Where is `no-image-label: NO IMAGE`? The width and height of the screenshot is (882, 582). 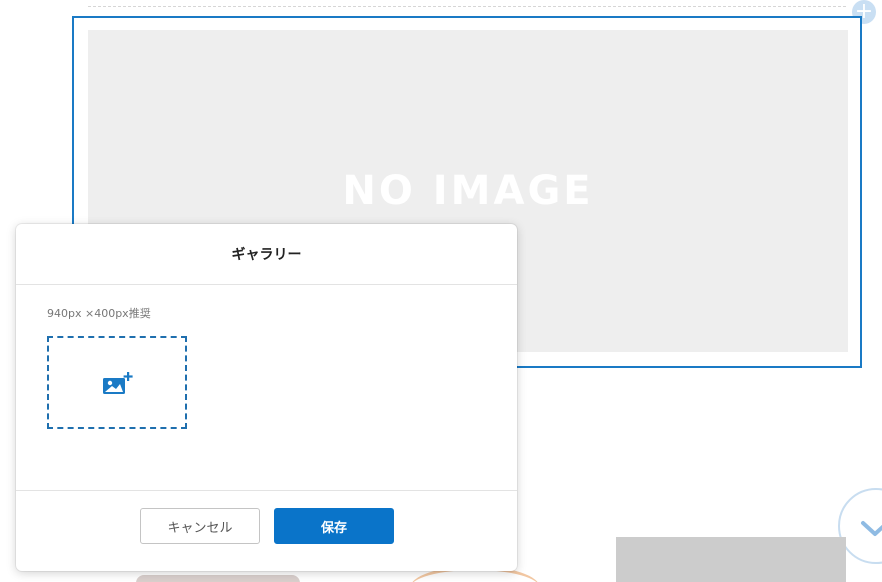
no-image-label: NO IMAGE is located at coordinates (468, 191).